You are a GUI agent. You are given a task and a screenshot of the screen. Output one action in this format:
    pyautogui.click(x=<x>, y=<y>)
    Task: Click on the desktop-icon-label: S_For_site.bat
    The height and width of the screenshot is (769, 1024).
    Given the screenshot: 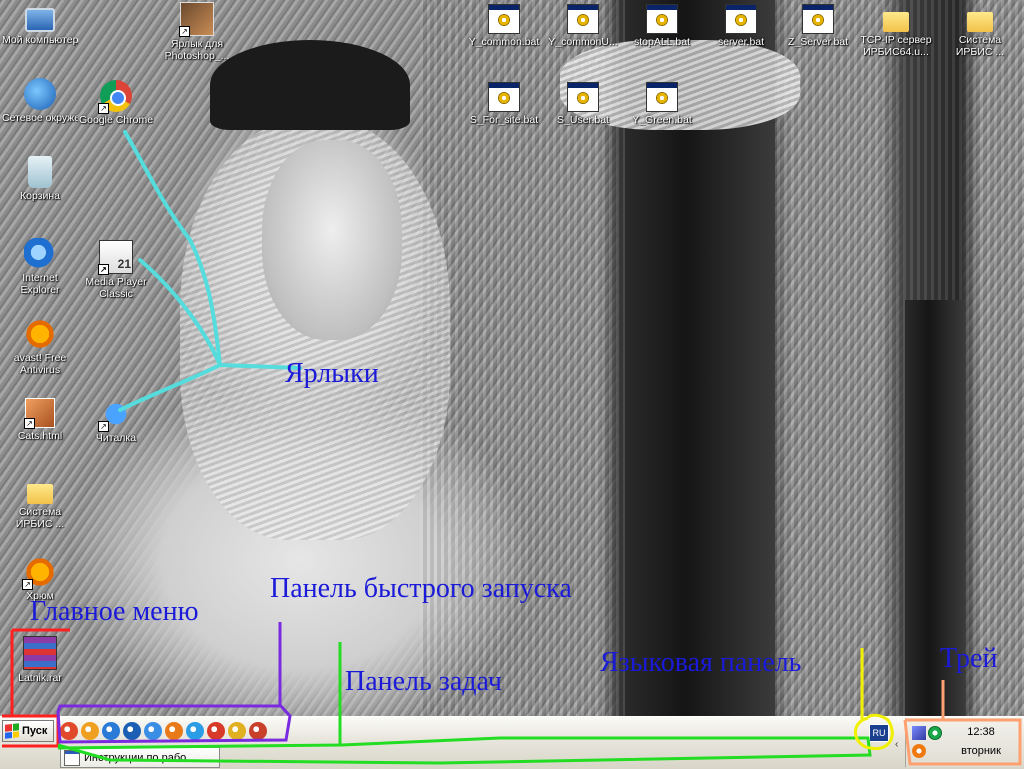 What is the action you would take?
    pyautogui.click(x=504, y=120)
    